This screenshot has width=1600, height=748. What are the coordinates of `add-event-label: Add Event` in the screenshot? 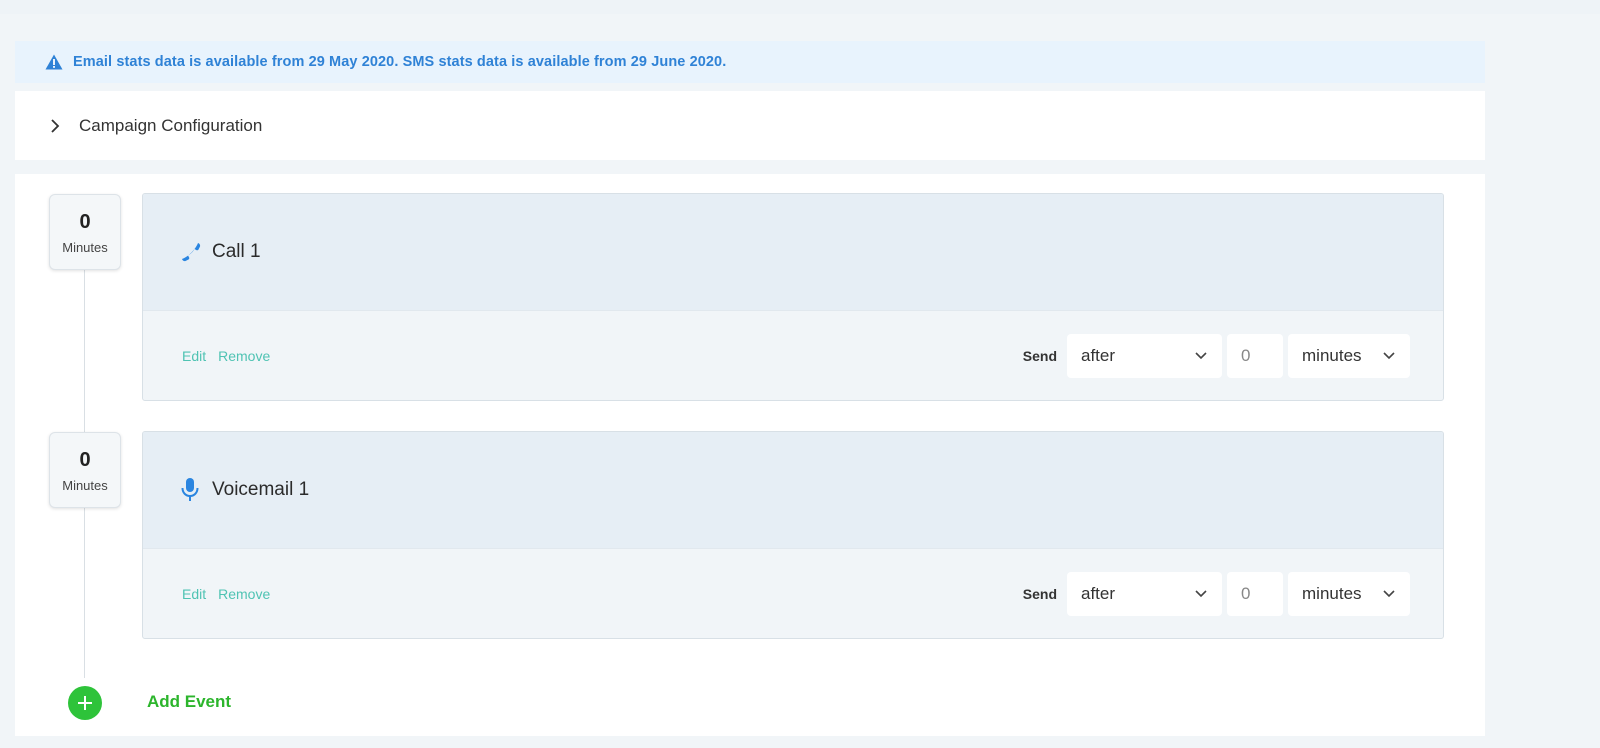 It's located at (189, 702).